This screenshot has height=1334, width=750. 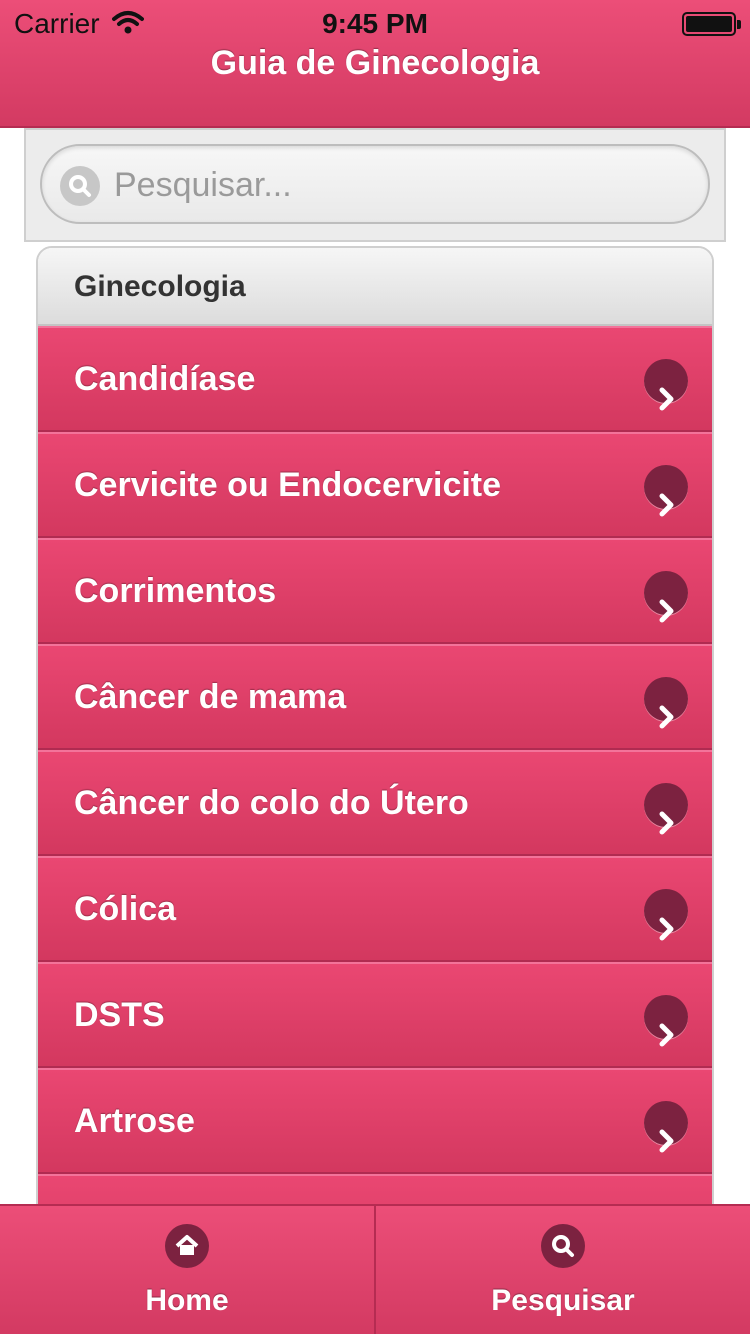 What do you see at coordinates (375, 1121) in the screenshot?
I see `list-item: Artrose` at bounding box center [375, 1121].